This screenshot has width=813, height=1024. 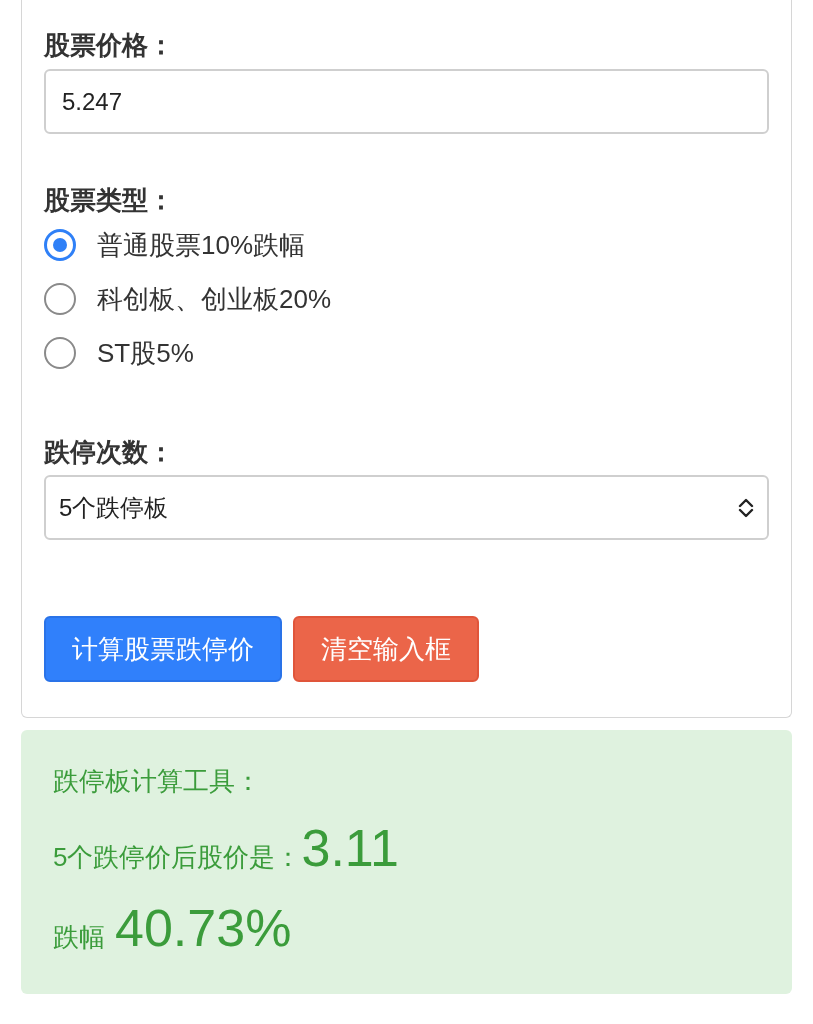 What do you see at coordinates (109, 452) in the screenshot?
I see `field-label: 跌停次数：` at bounding box center [109, 452].